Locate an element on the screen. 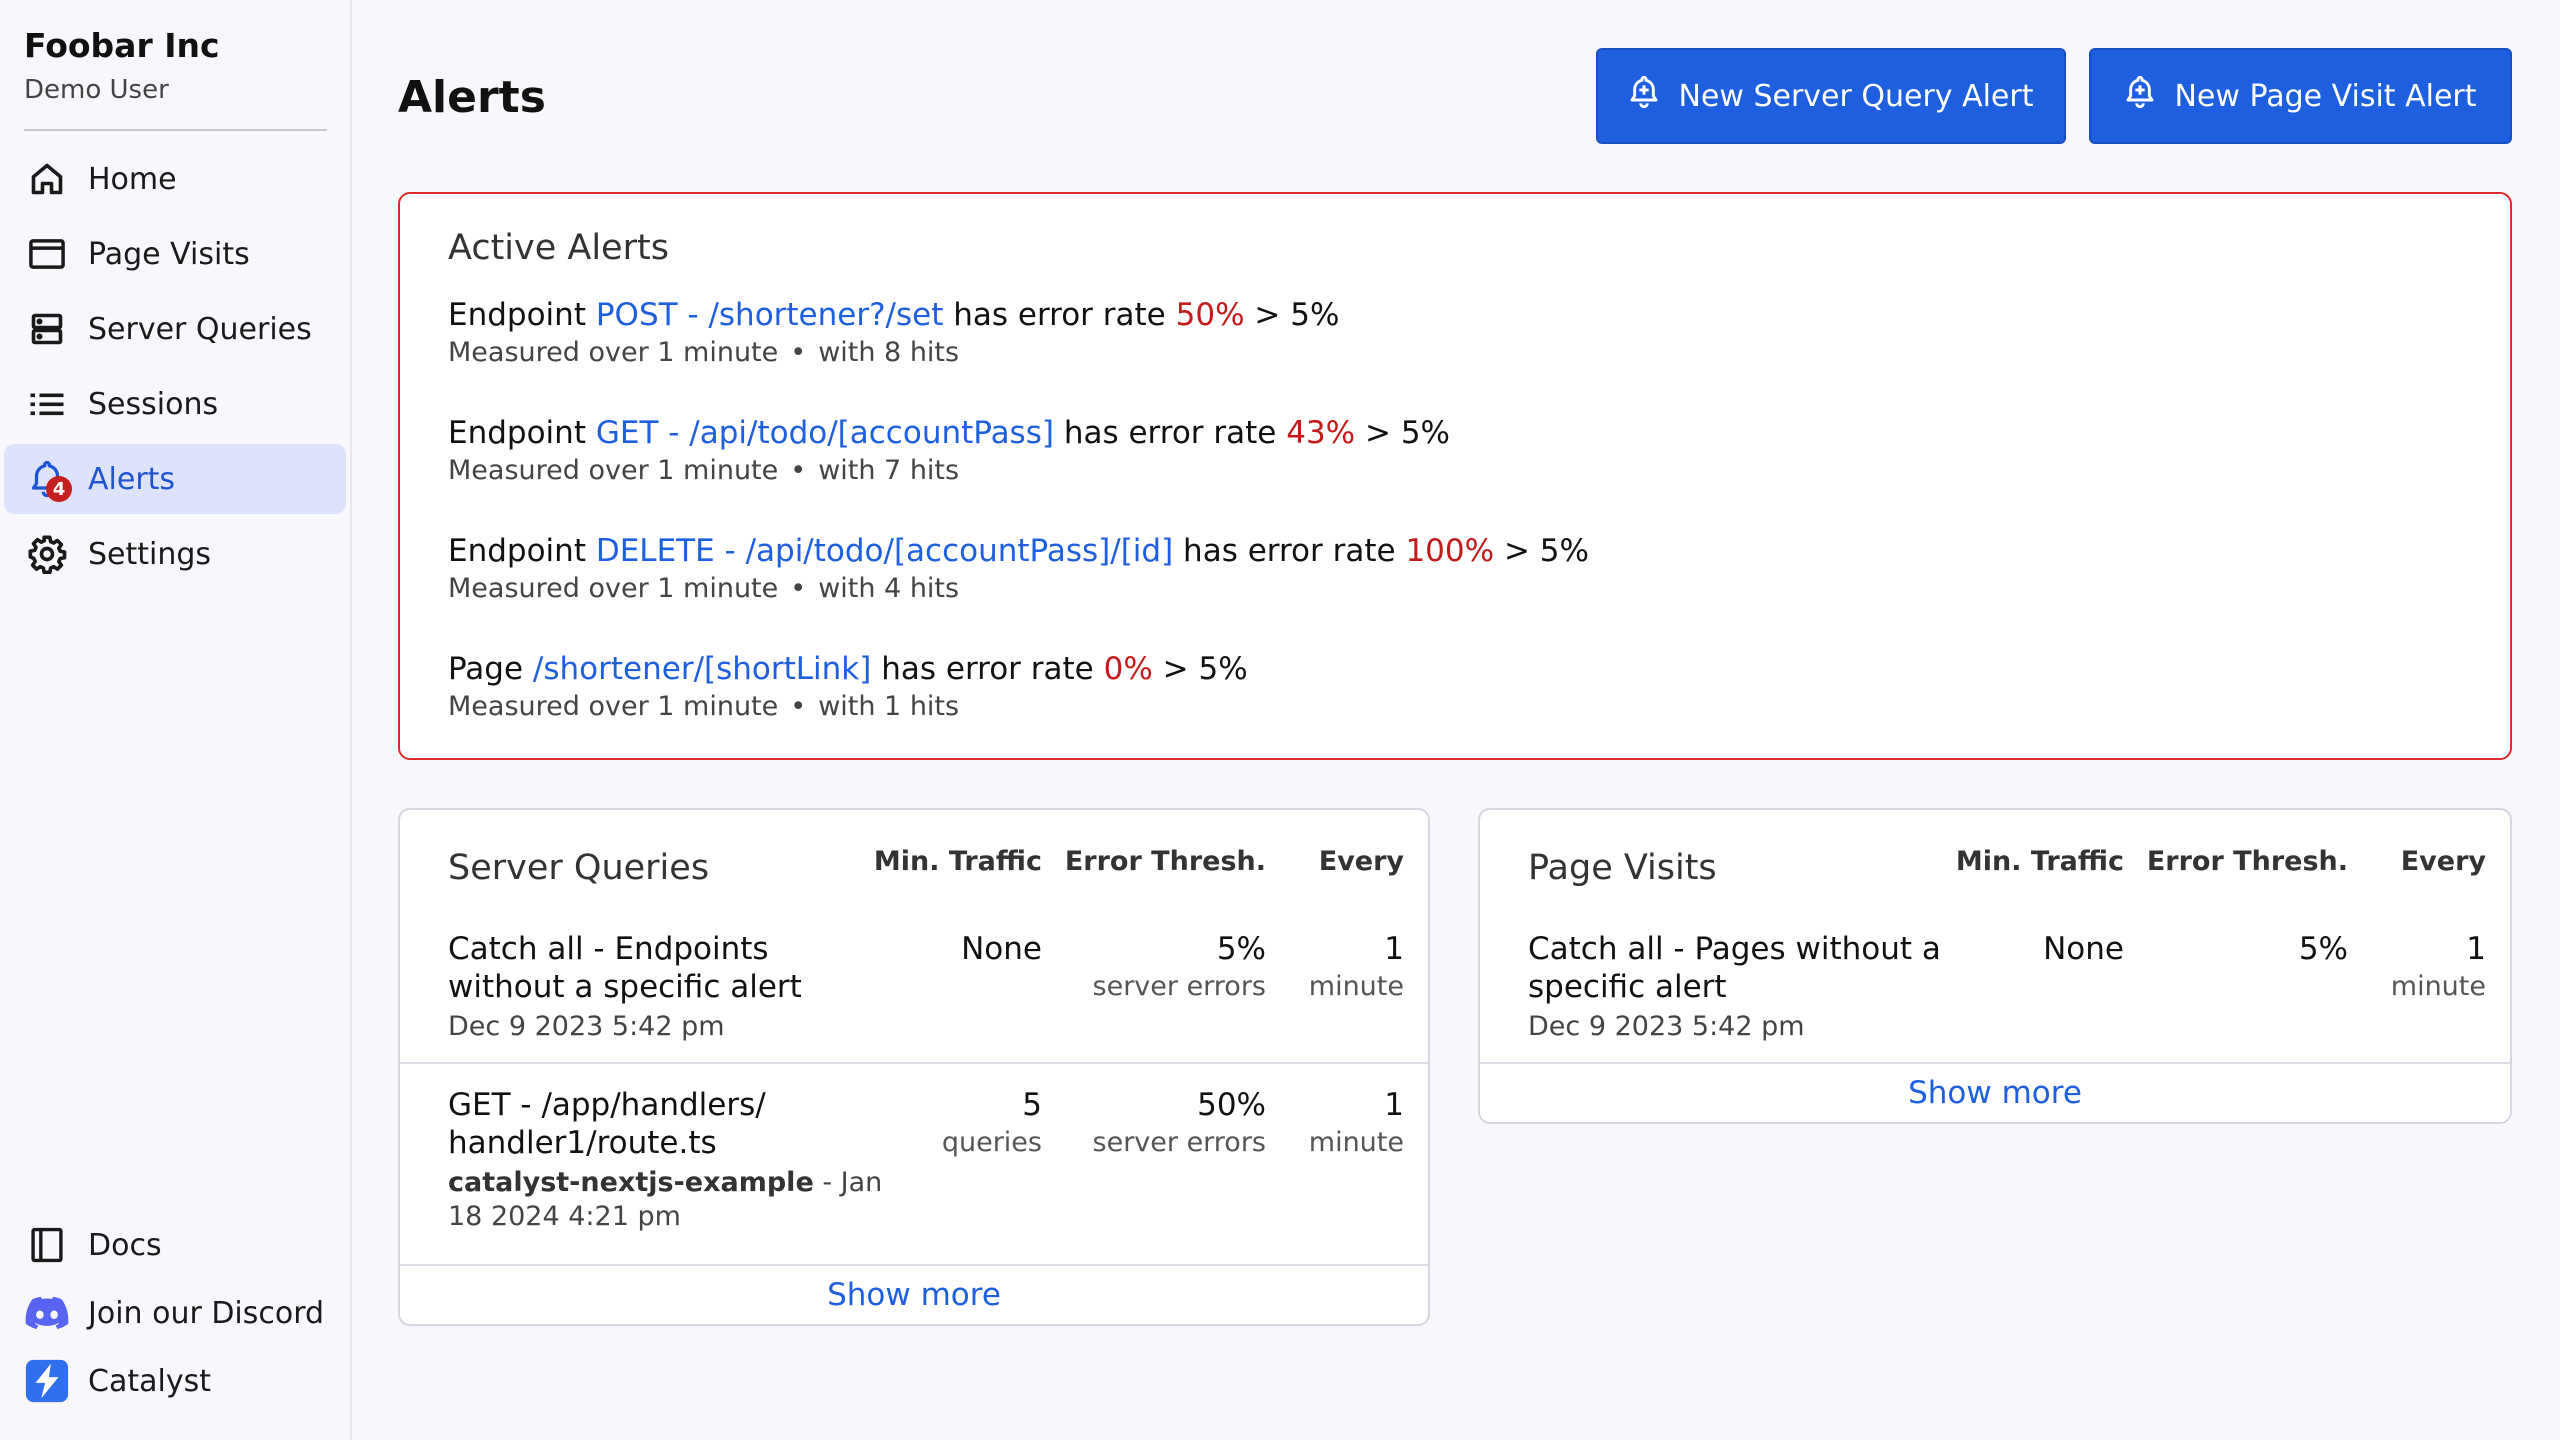 The width and height of the screenshot is (2560, 1440). min-traffic-cell: None is located at coordinates (1001, 949).